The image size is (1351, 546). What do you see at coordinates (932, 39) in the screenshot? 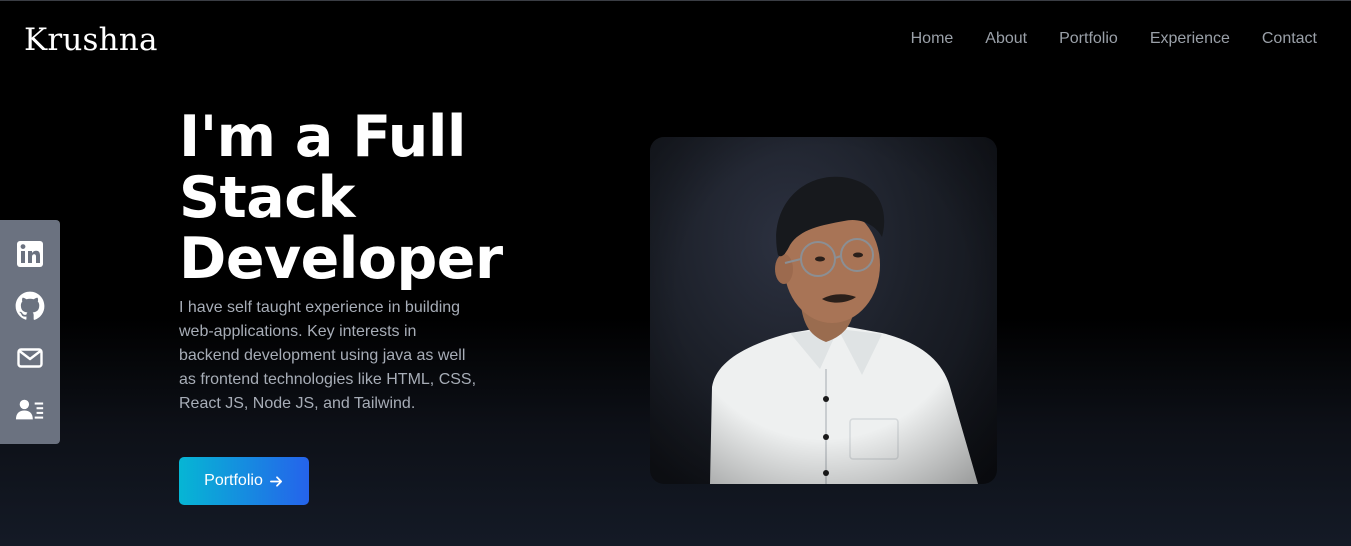
I see `nav-home: Home` at bounding box center [932, 39].